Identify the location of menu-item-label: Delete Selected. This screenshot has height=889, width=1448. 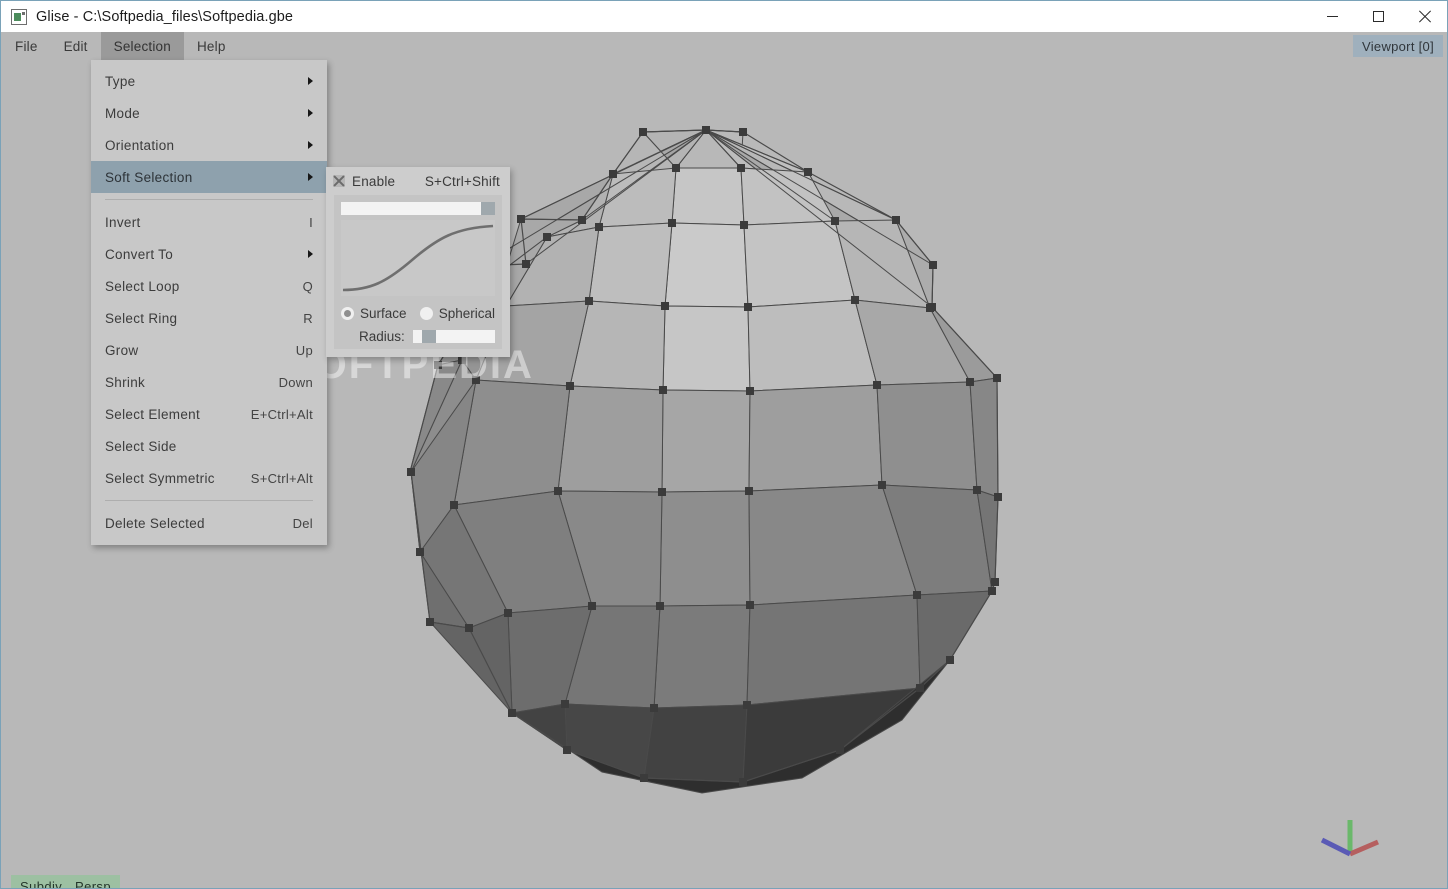
(155, 523).